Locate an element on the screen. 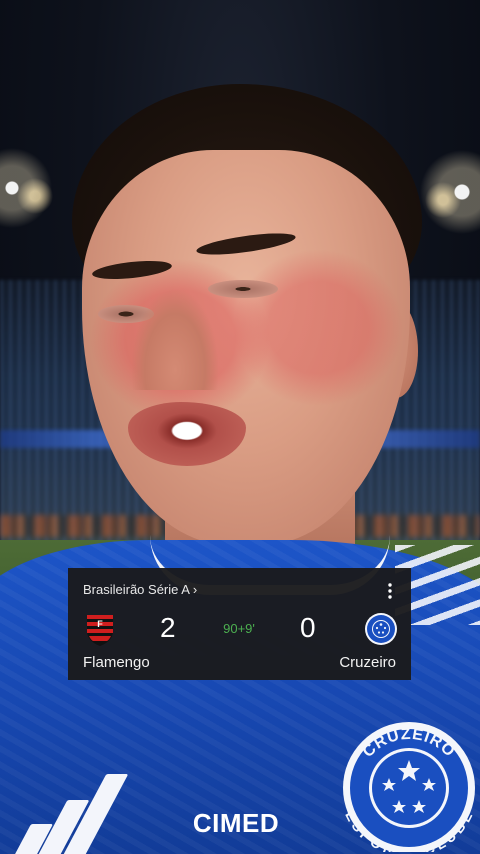 The height and width of the screenshot is (854, 480). league-link: Brasileirão Série A › is located at coordinates (140, 589).